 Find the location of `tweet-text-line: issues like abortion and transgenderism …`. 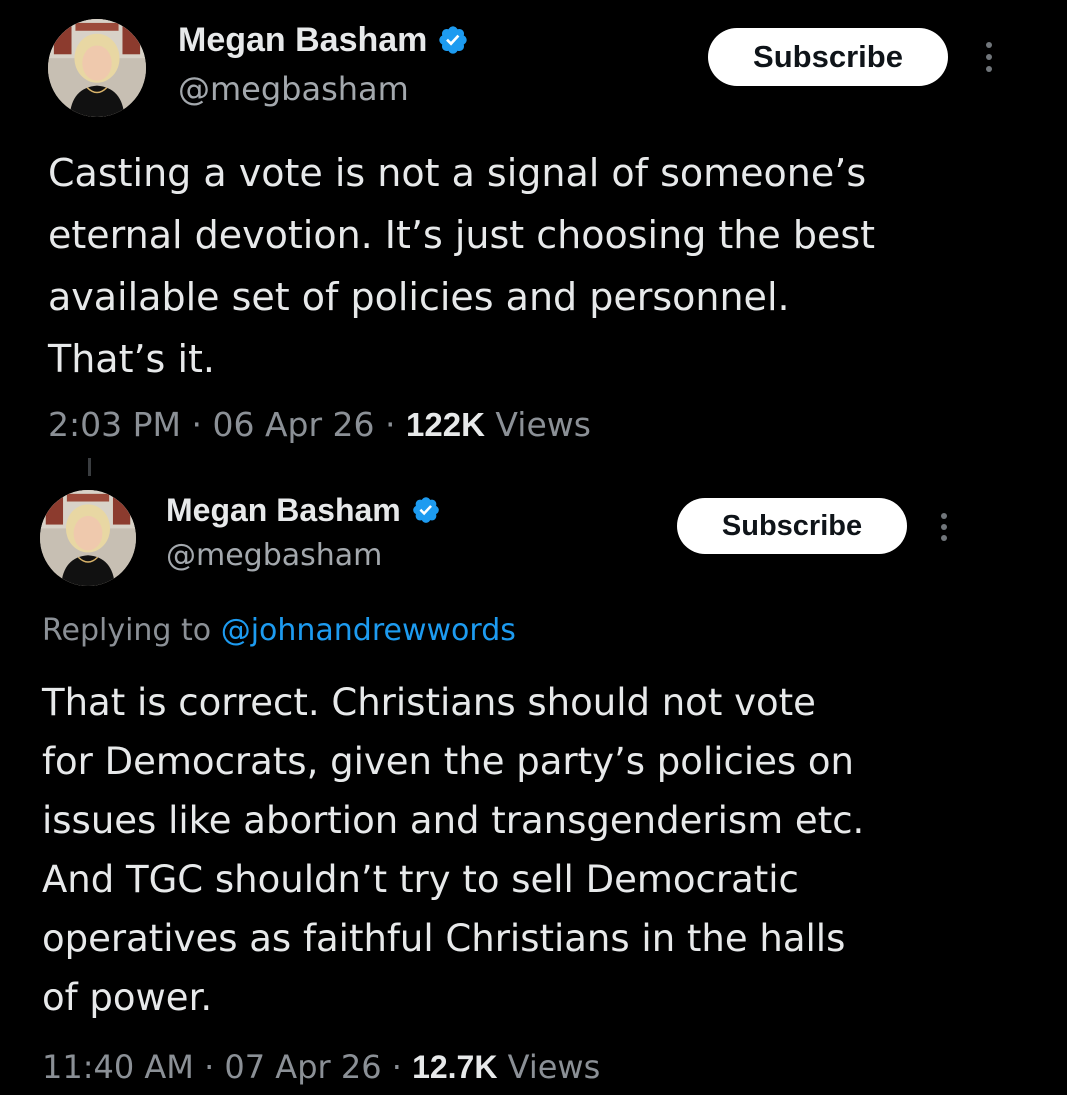

tweet-text-line: issues like abortion and transgenderism … is located at coordinates (453, 820).